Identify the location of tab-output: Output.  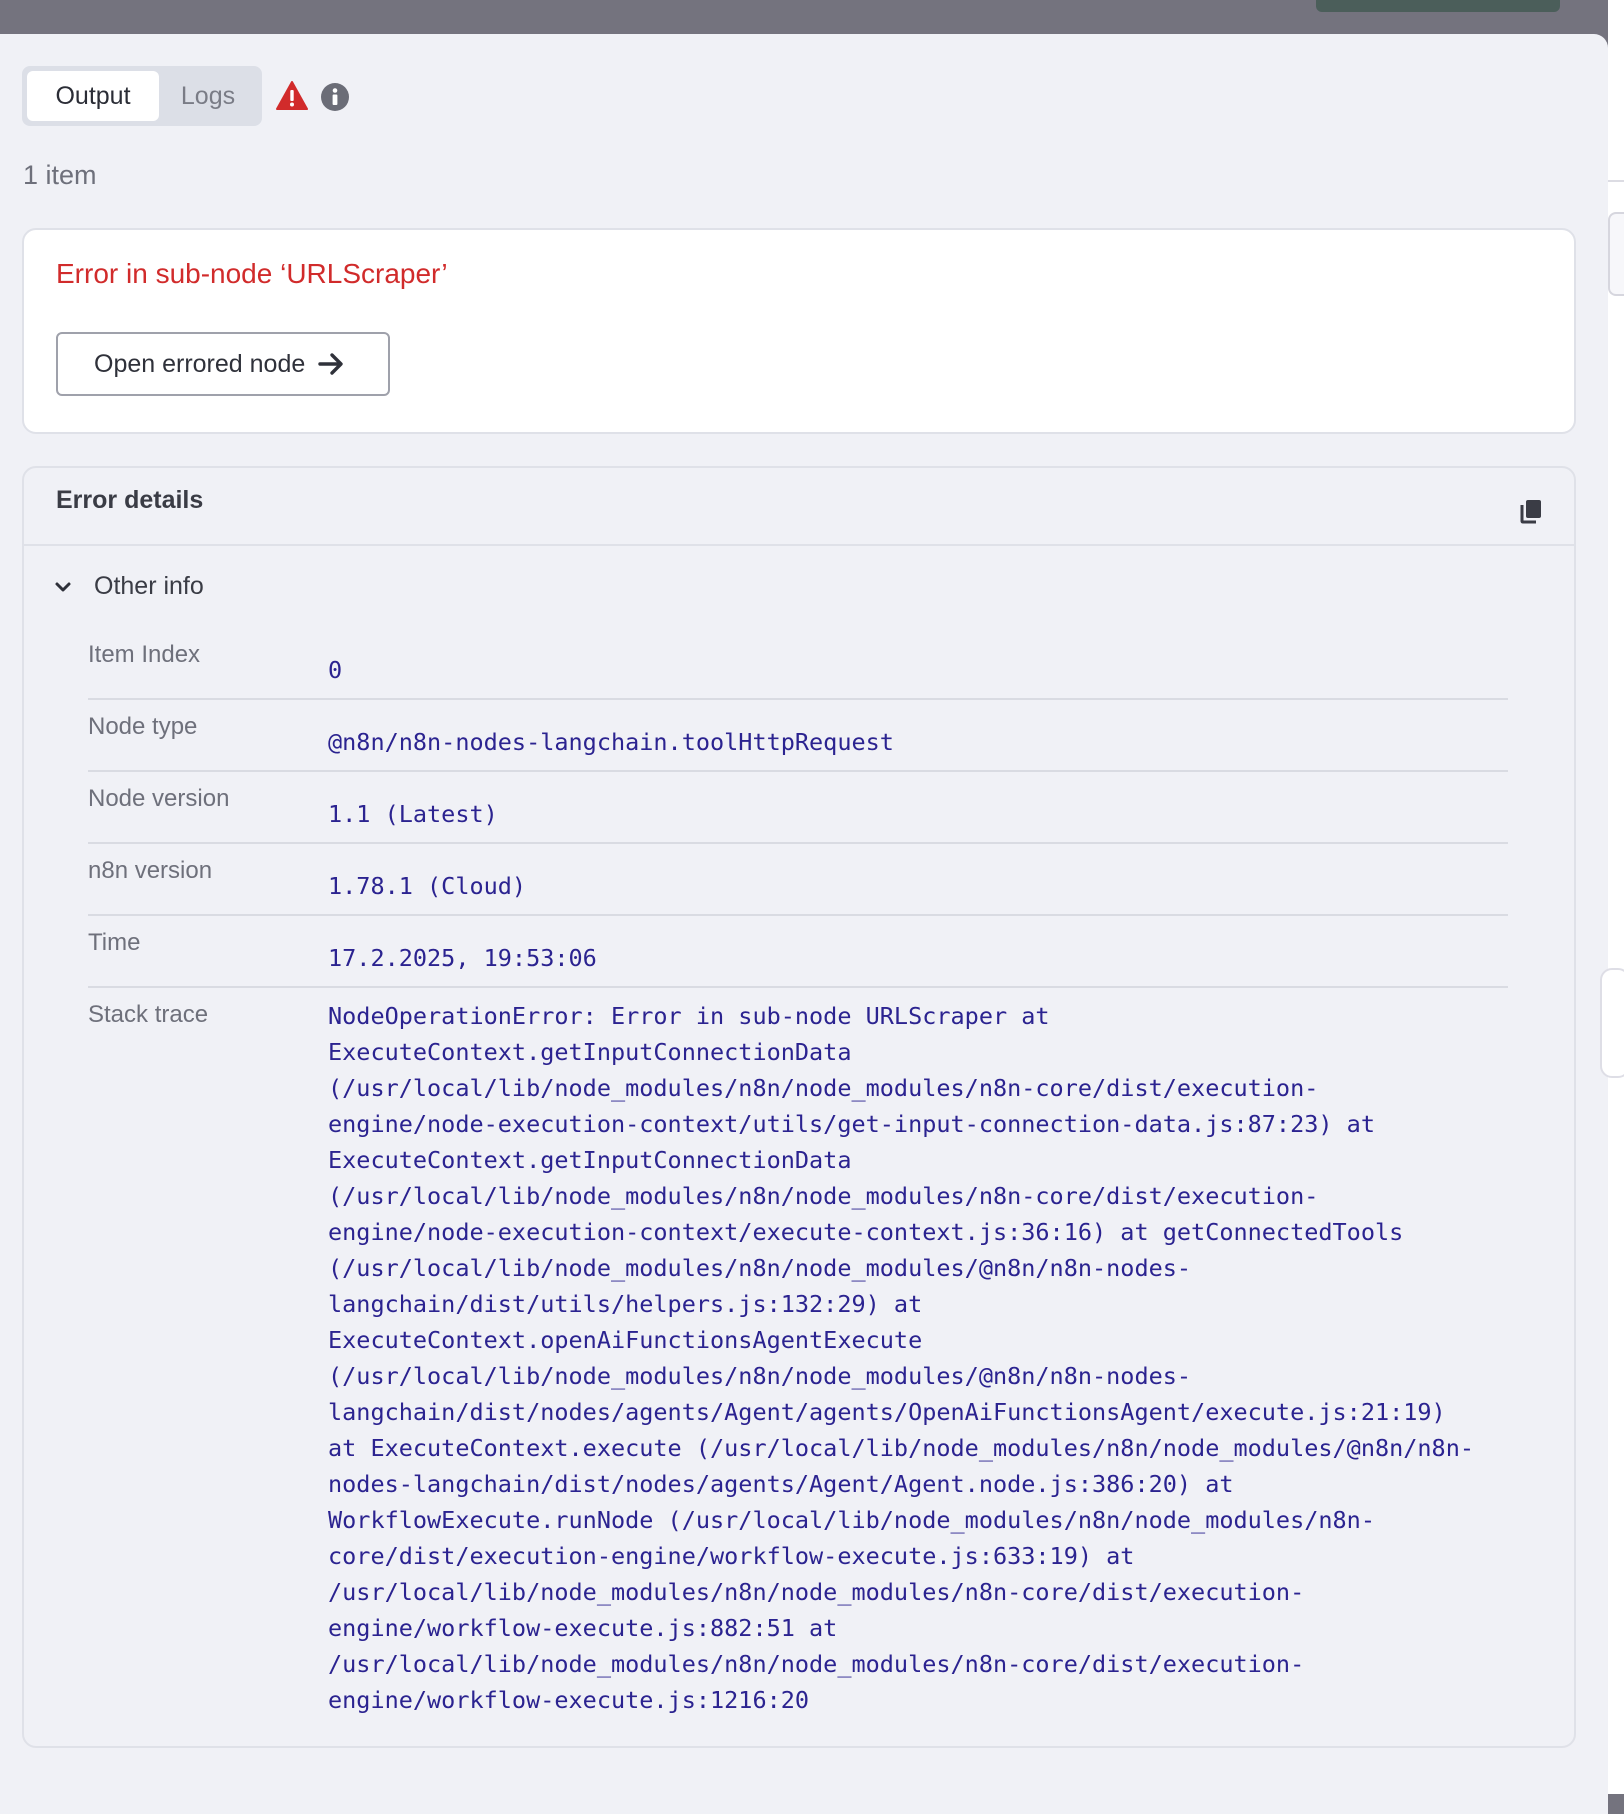
(93, 96).